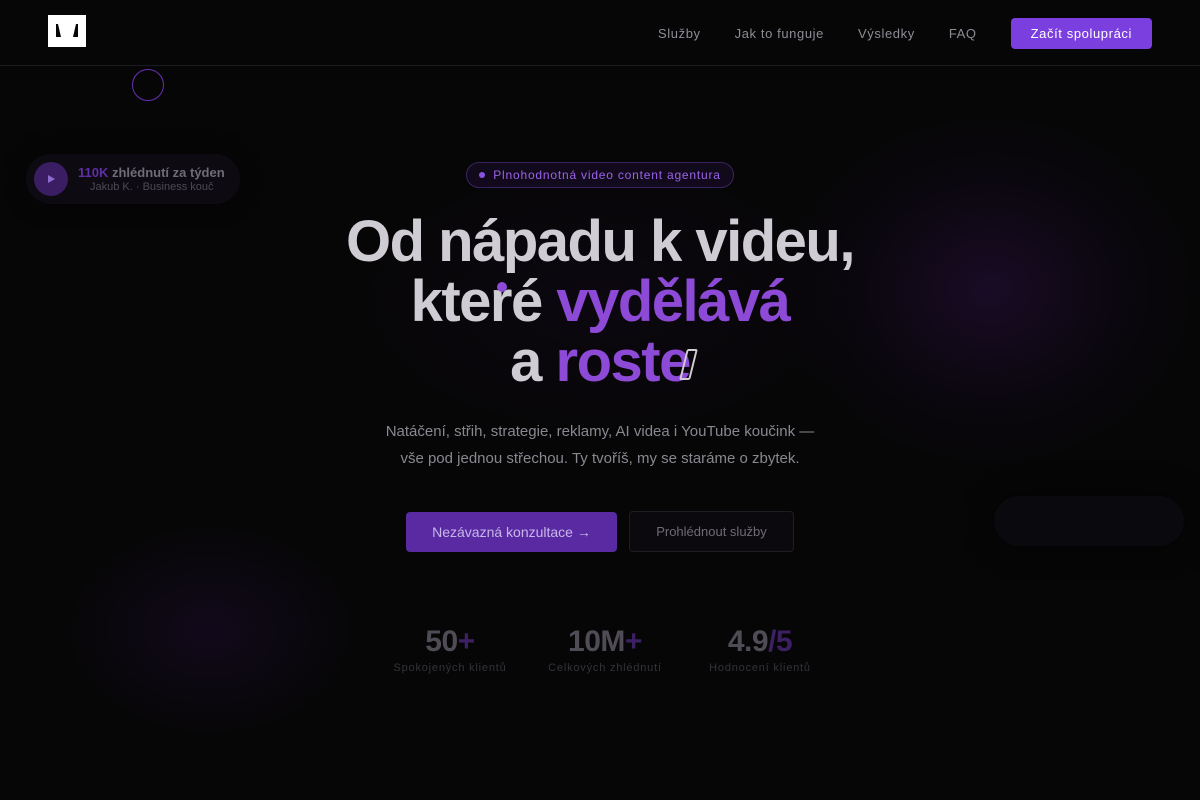 Image resolution: width=1200 pixels, height=800 pixels. What do you see at coordinates (600, 241) in the screenshot?
I see `headline-line-1: Od nápadu k videu,` at bounding box center [600, 241].